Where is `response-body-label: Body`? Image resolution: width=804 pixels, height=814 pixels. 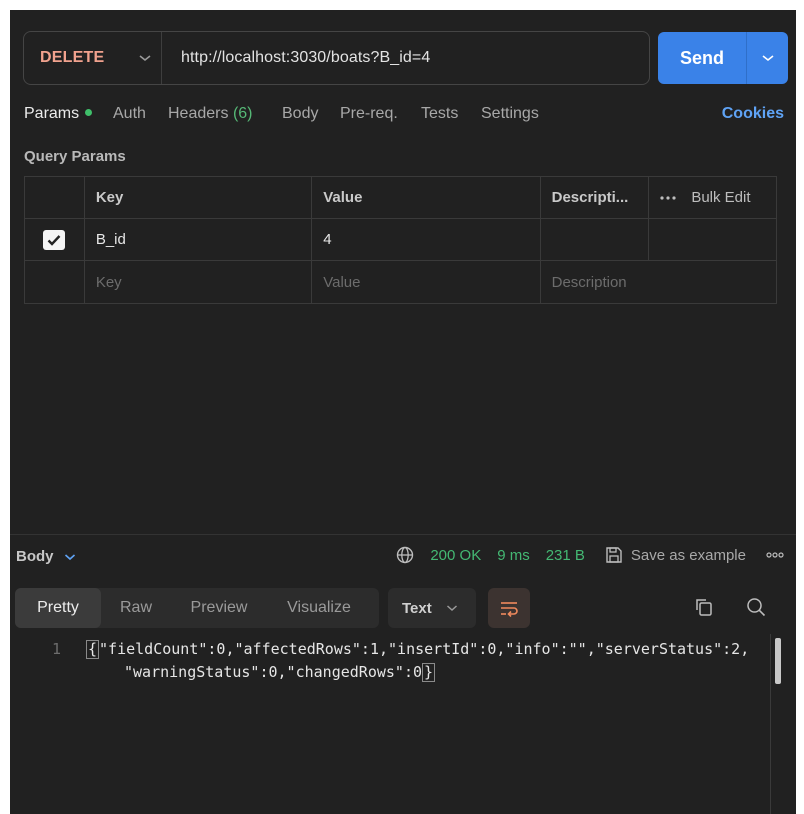
response-body-label: Body is located at coordinates (35, 556).